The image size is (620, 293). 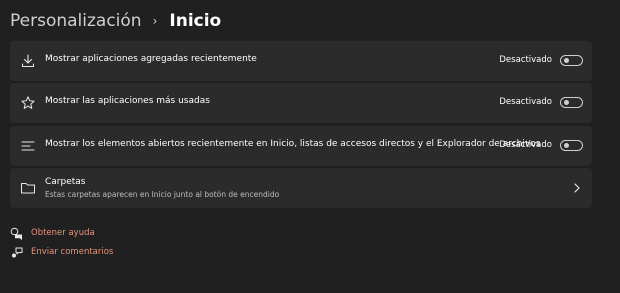 What do you see at coordinates (76, 21) in the screenshot?
I see `breadcrumb-parent: Personalización` at bounding box center [76, 21].